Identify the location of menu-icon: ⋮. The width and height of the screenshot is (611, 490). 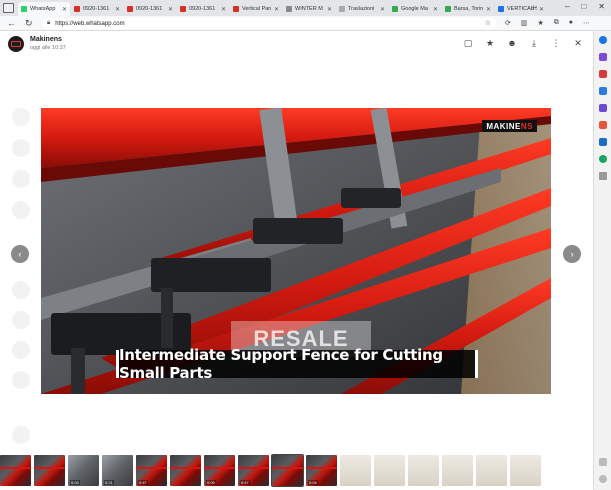
(556, 43).